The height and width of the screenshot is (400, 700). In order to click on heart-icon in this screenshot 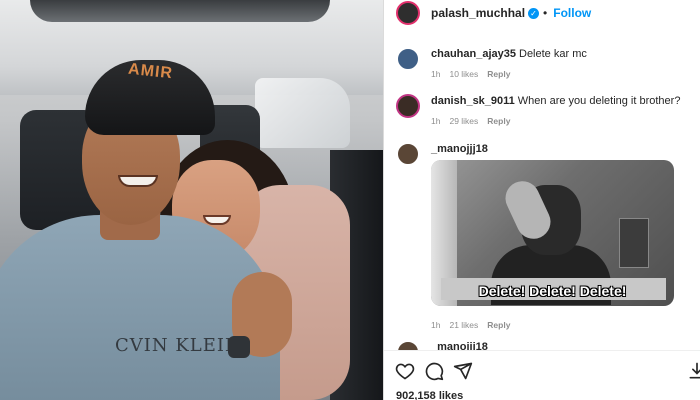, I will do `click(405, 371)`.